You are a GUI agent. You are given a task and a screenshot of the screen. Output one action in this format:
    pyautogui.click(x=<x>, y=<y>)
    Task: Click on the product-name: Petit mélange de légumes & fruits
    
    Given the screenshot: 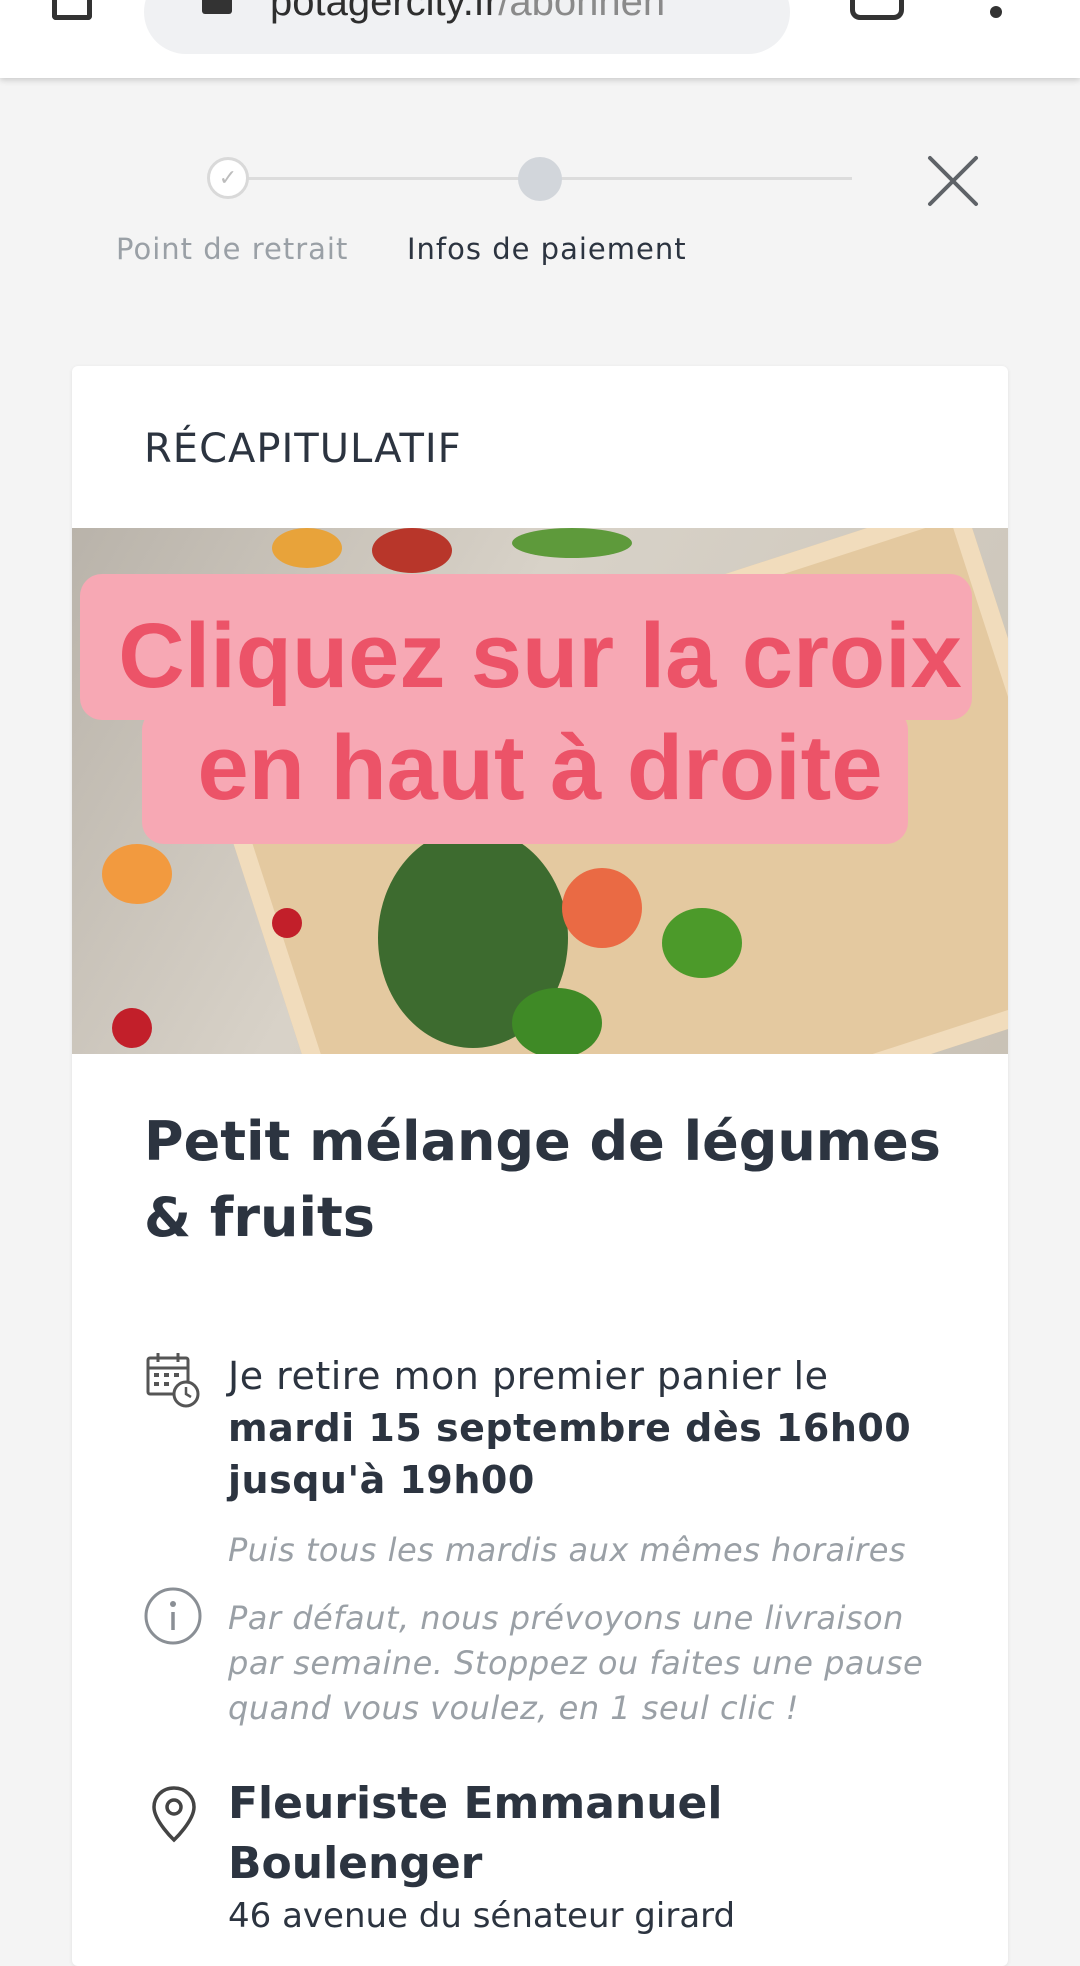 What is the action you would take?
    pyautogui.click(x=542, y=1179)
    